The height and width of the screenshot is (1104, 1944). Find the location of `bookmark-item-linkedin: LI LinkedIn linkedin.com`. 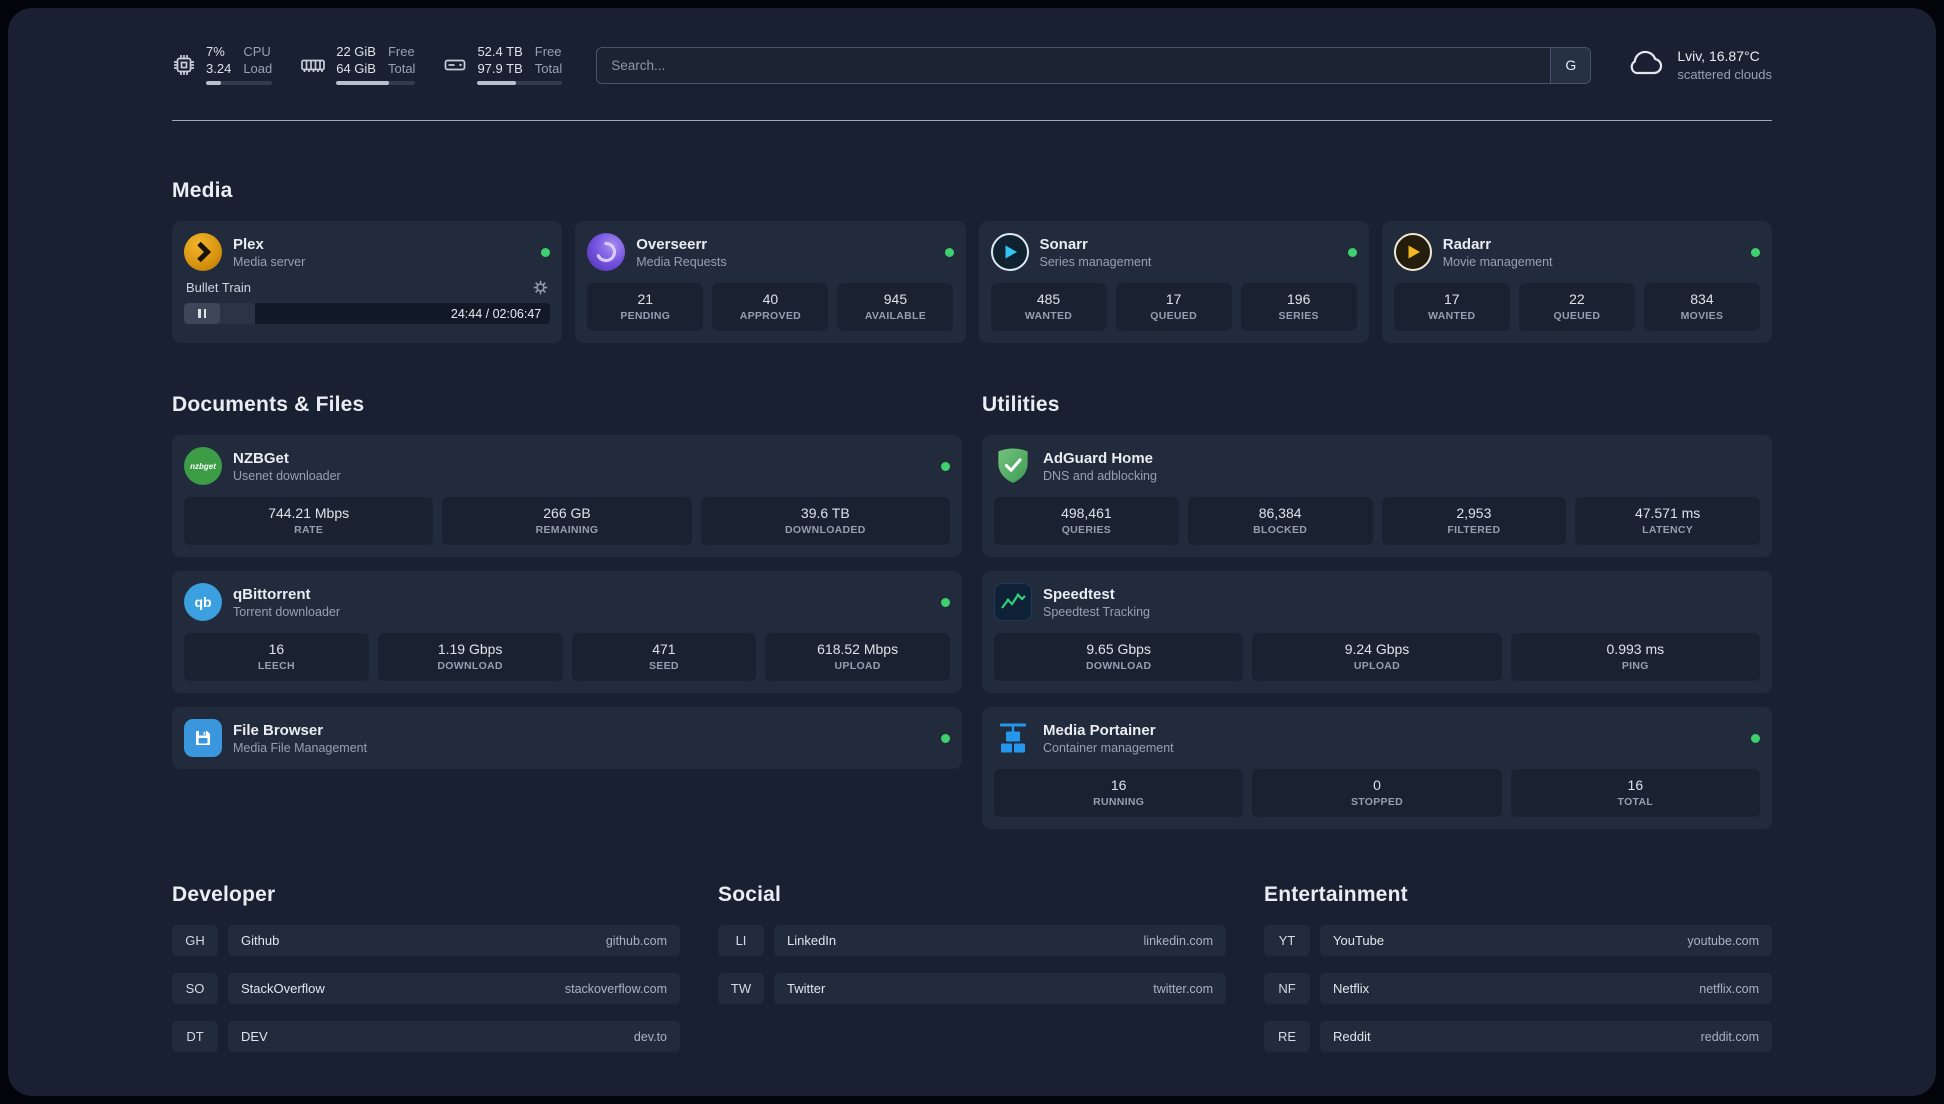

bookmark-item-linkedin: LI LinkedIn linkedin.com is located at coordinates (972, 940).